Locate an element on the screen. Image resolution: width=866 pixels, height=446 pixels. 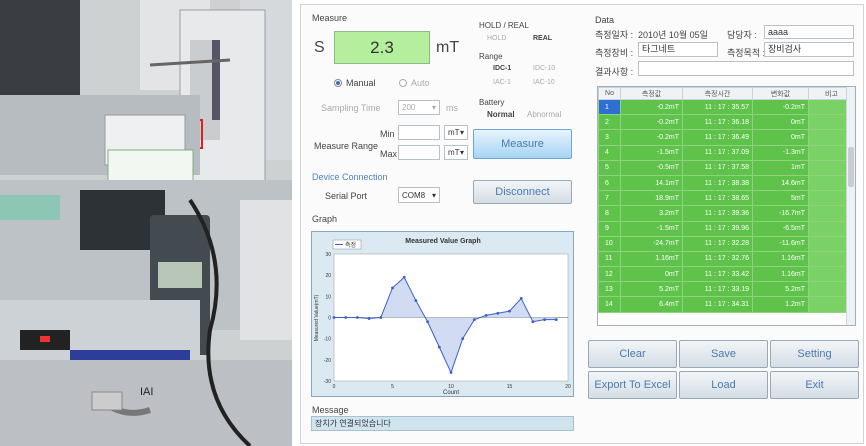
table-cell: -6.5mT is located at coordinates (780, 228).